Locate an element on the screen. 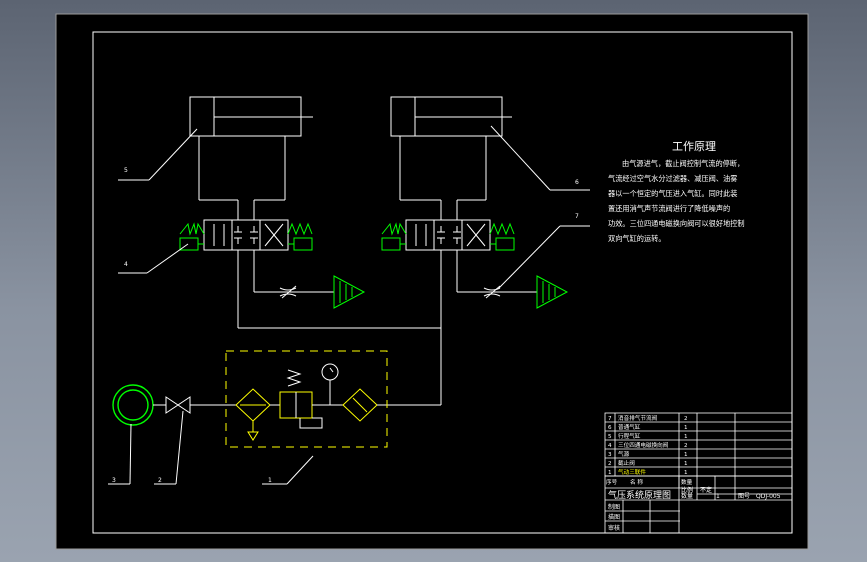 Image resolution: width=867 pixels, height=562 pixels. bom-row-name: 行程气缸 is located at coordinates (629, 436).